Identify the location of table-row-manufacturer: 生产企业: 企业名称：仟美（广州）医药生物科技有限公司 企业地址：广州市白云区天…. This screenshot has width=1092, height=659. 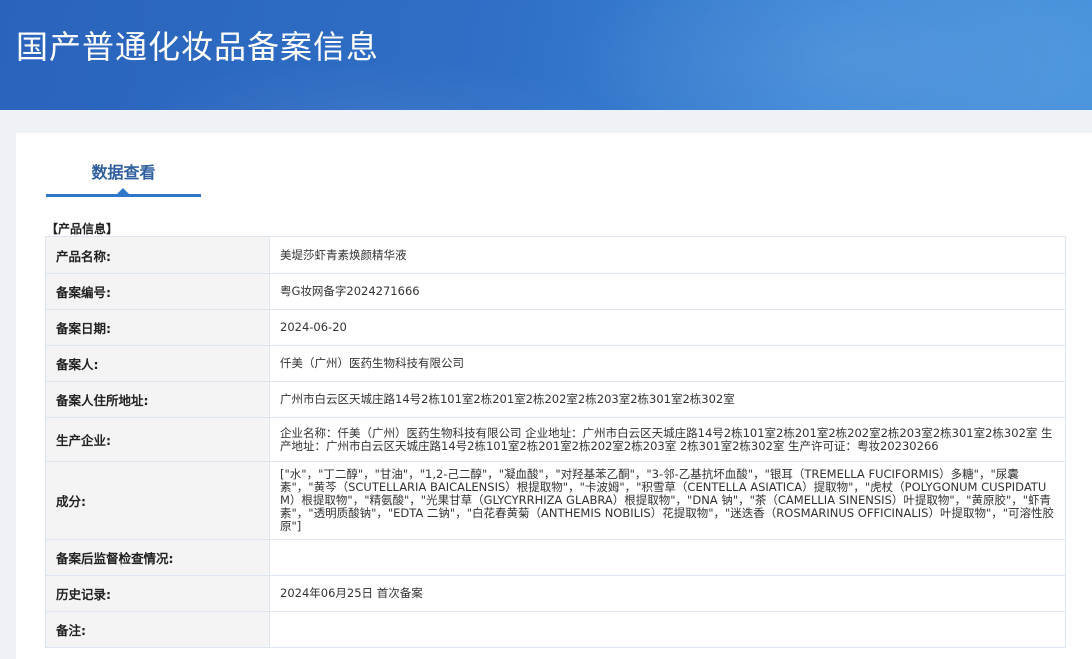
(555, 439).